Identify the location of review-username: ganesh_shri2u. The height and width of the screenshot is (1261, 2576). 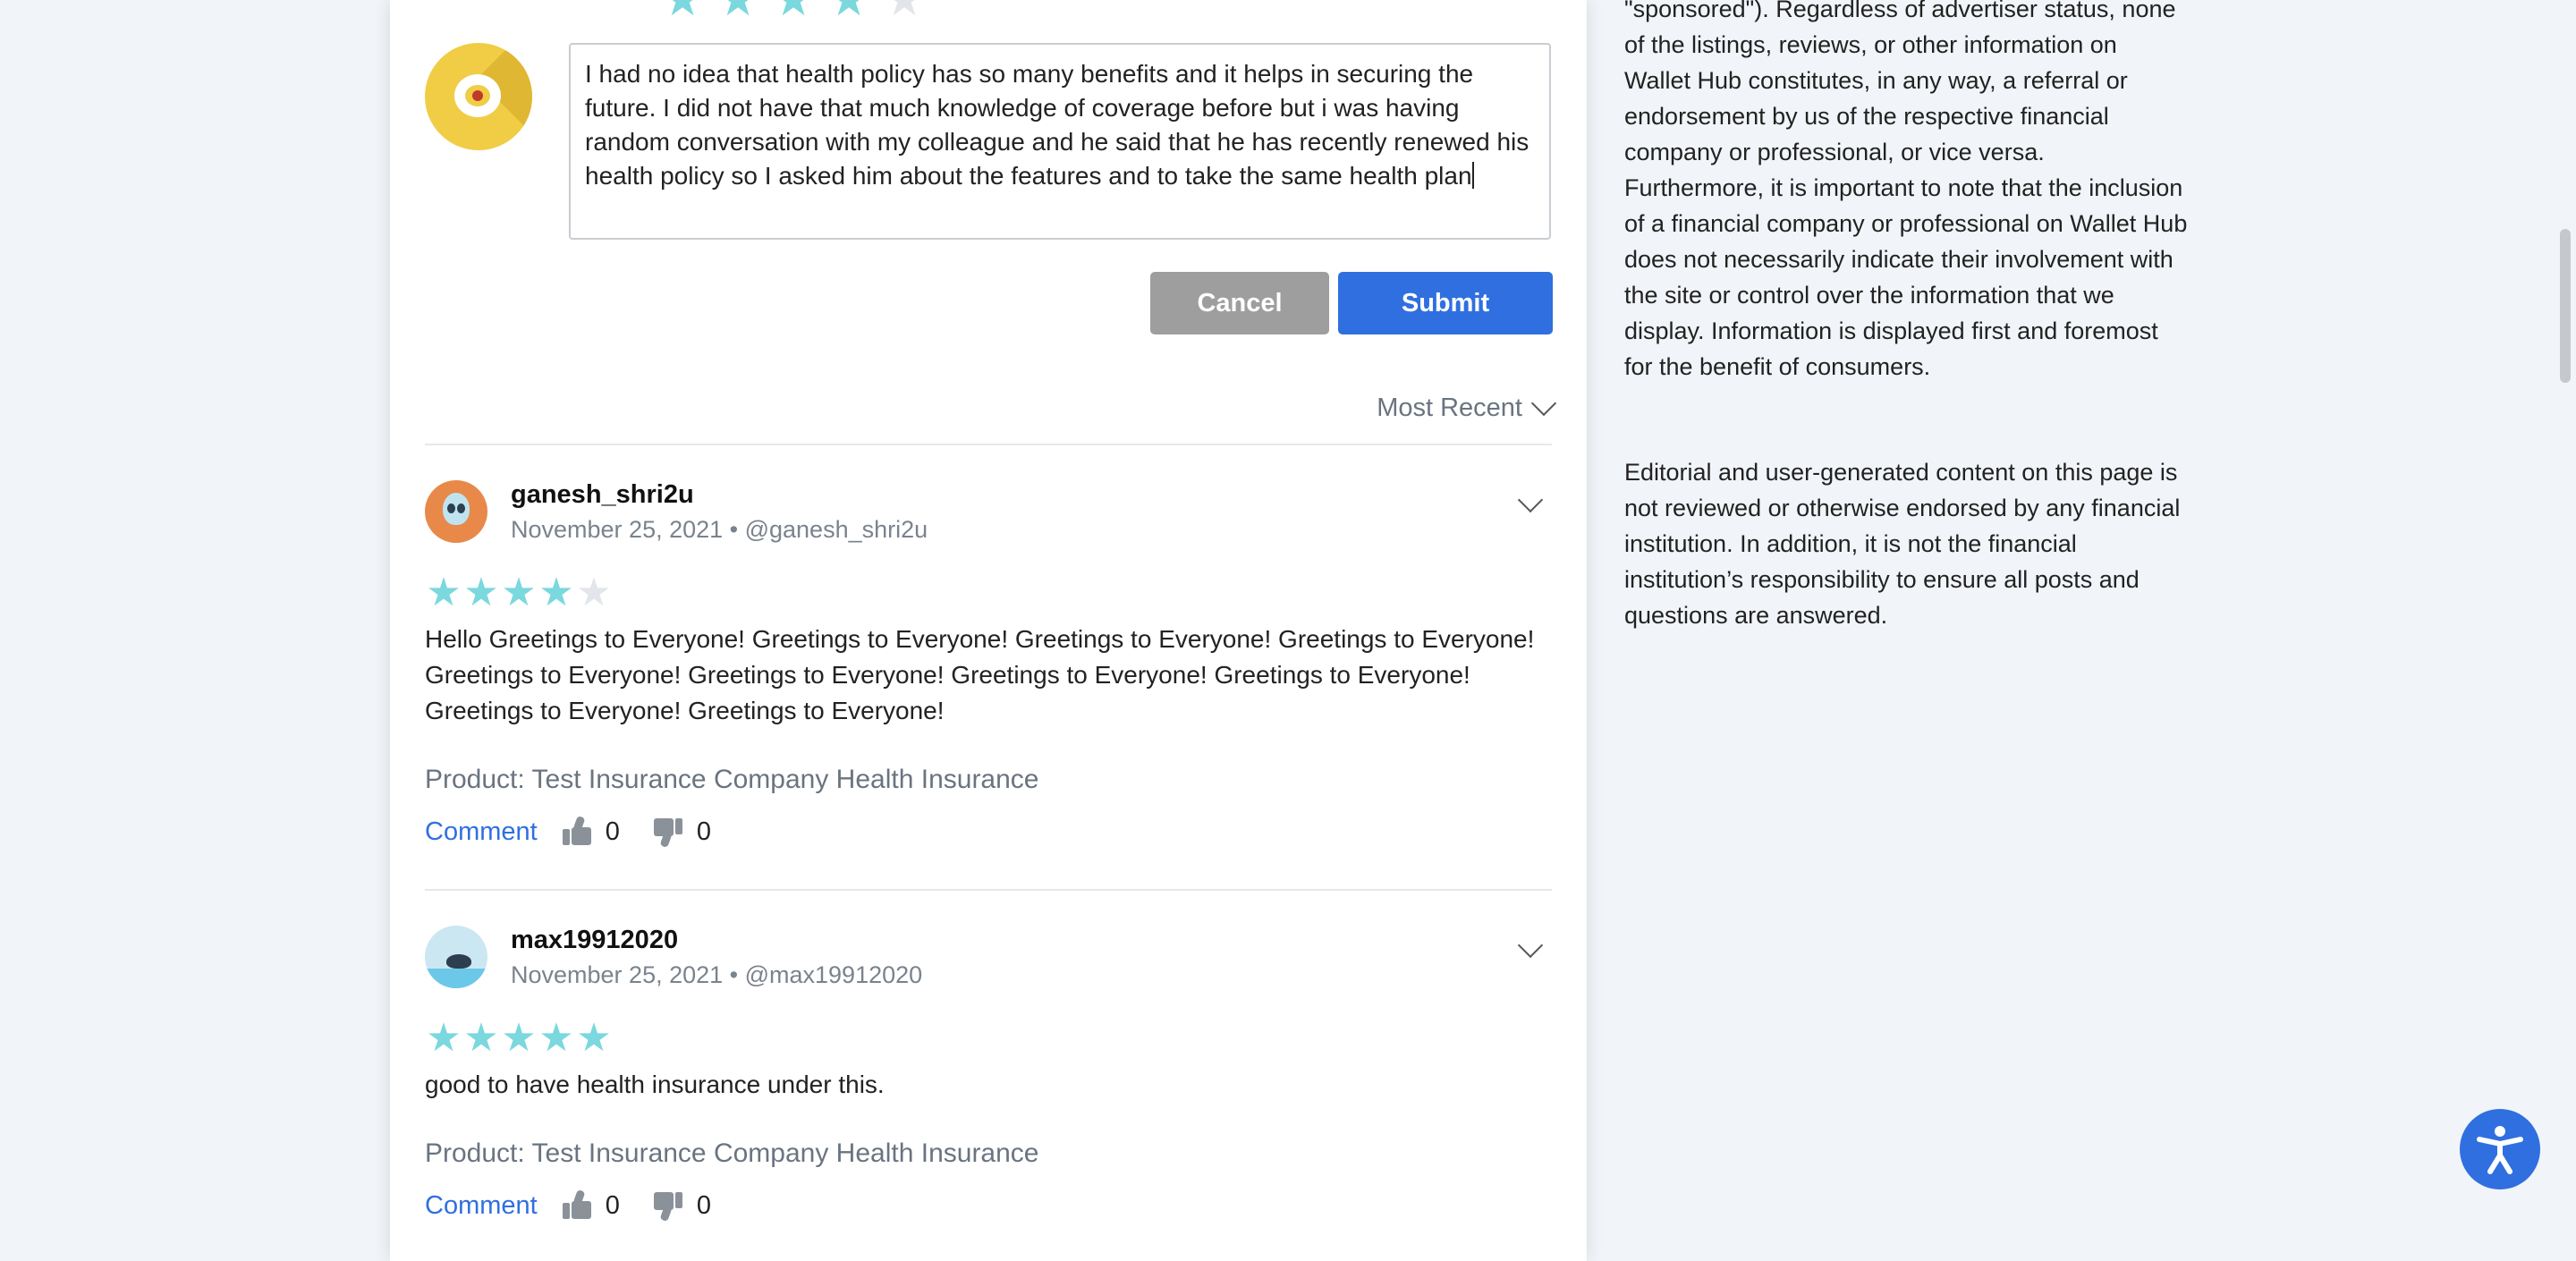
(602, 495).